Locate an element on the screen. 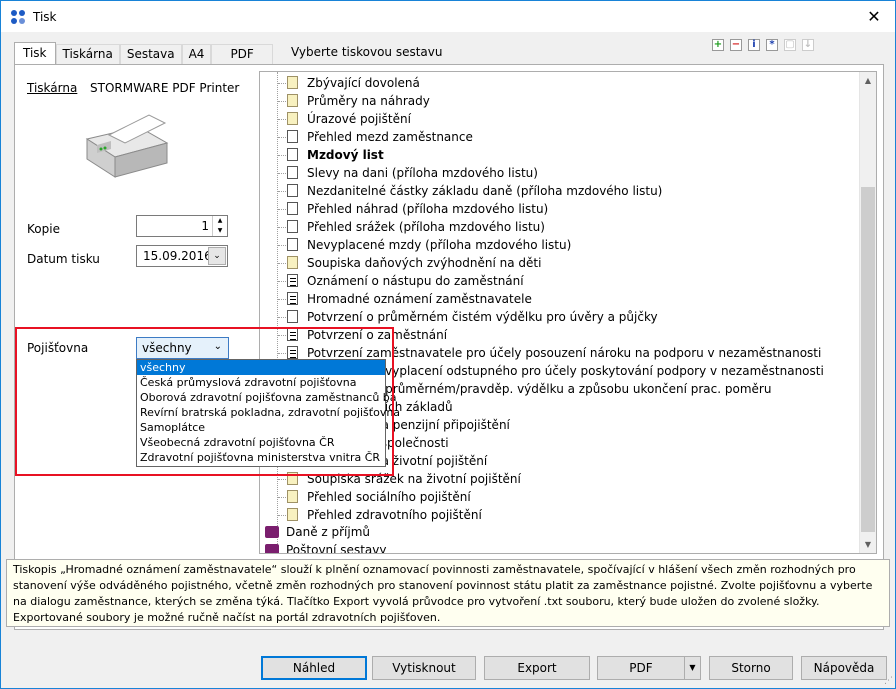 This screenshot has height=689, width=896. printer-image is located at coordinates (125, 145).